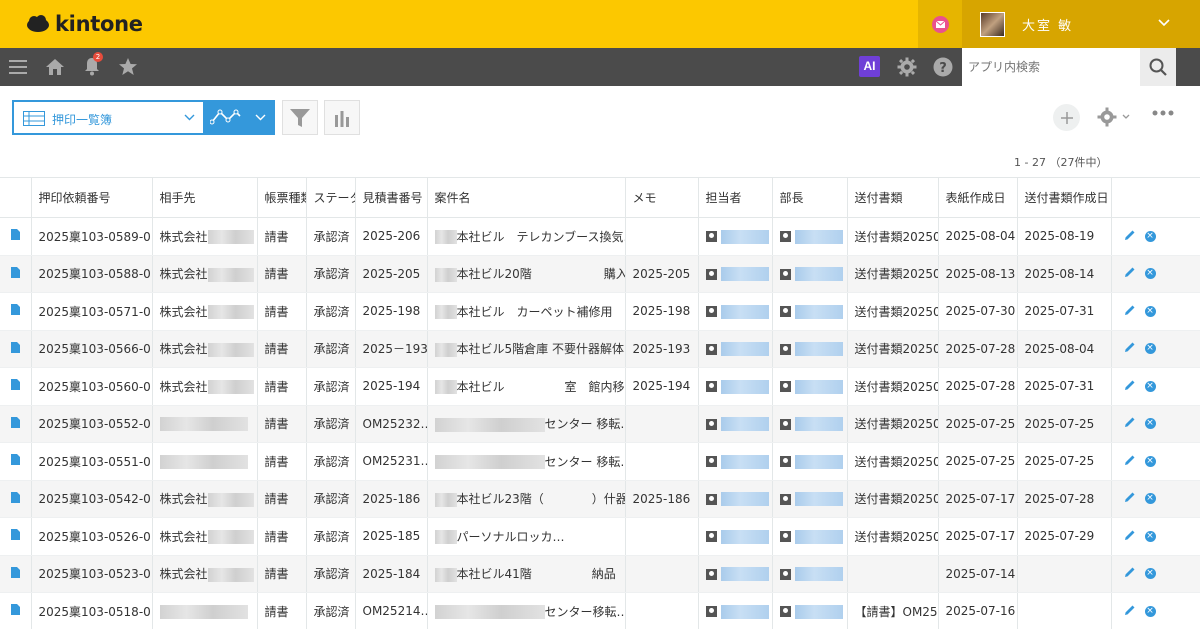  Describe the element at coordinates (282, 197) in the screenshot. I see `column-header: 帳票種類` at that location.